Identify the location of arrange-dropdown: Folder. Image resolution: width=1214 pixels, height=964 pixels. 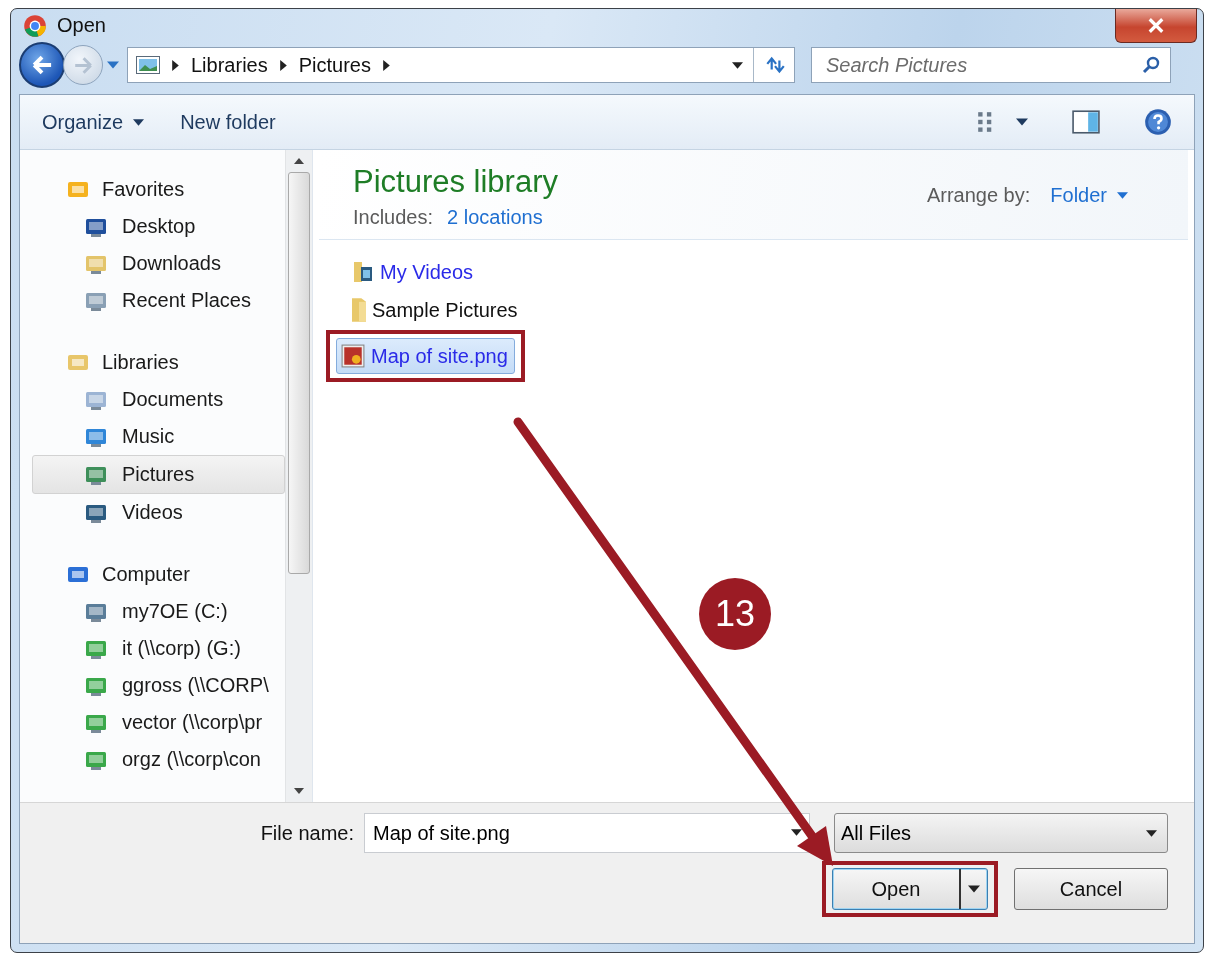
(1089, 195).